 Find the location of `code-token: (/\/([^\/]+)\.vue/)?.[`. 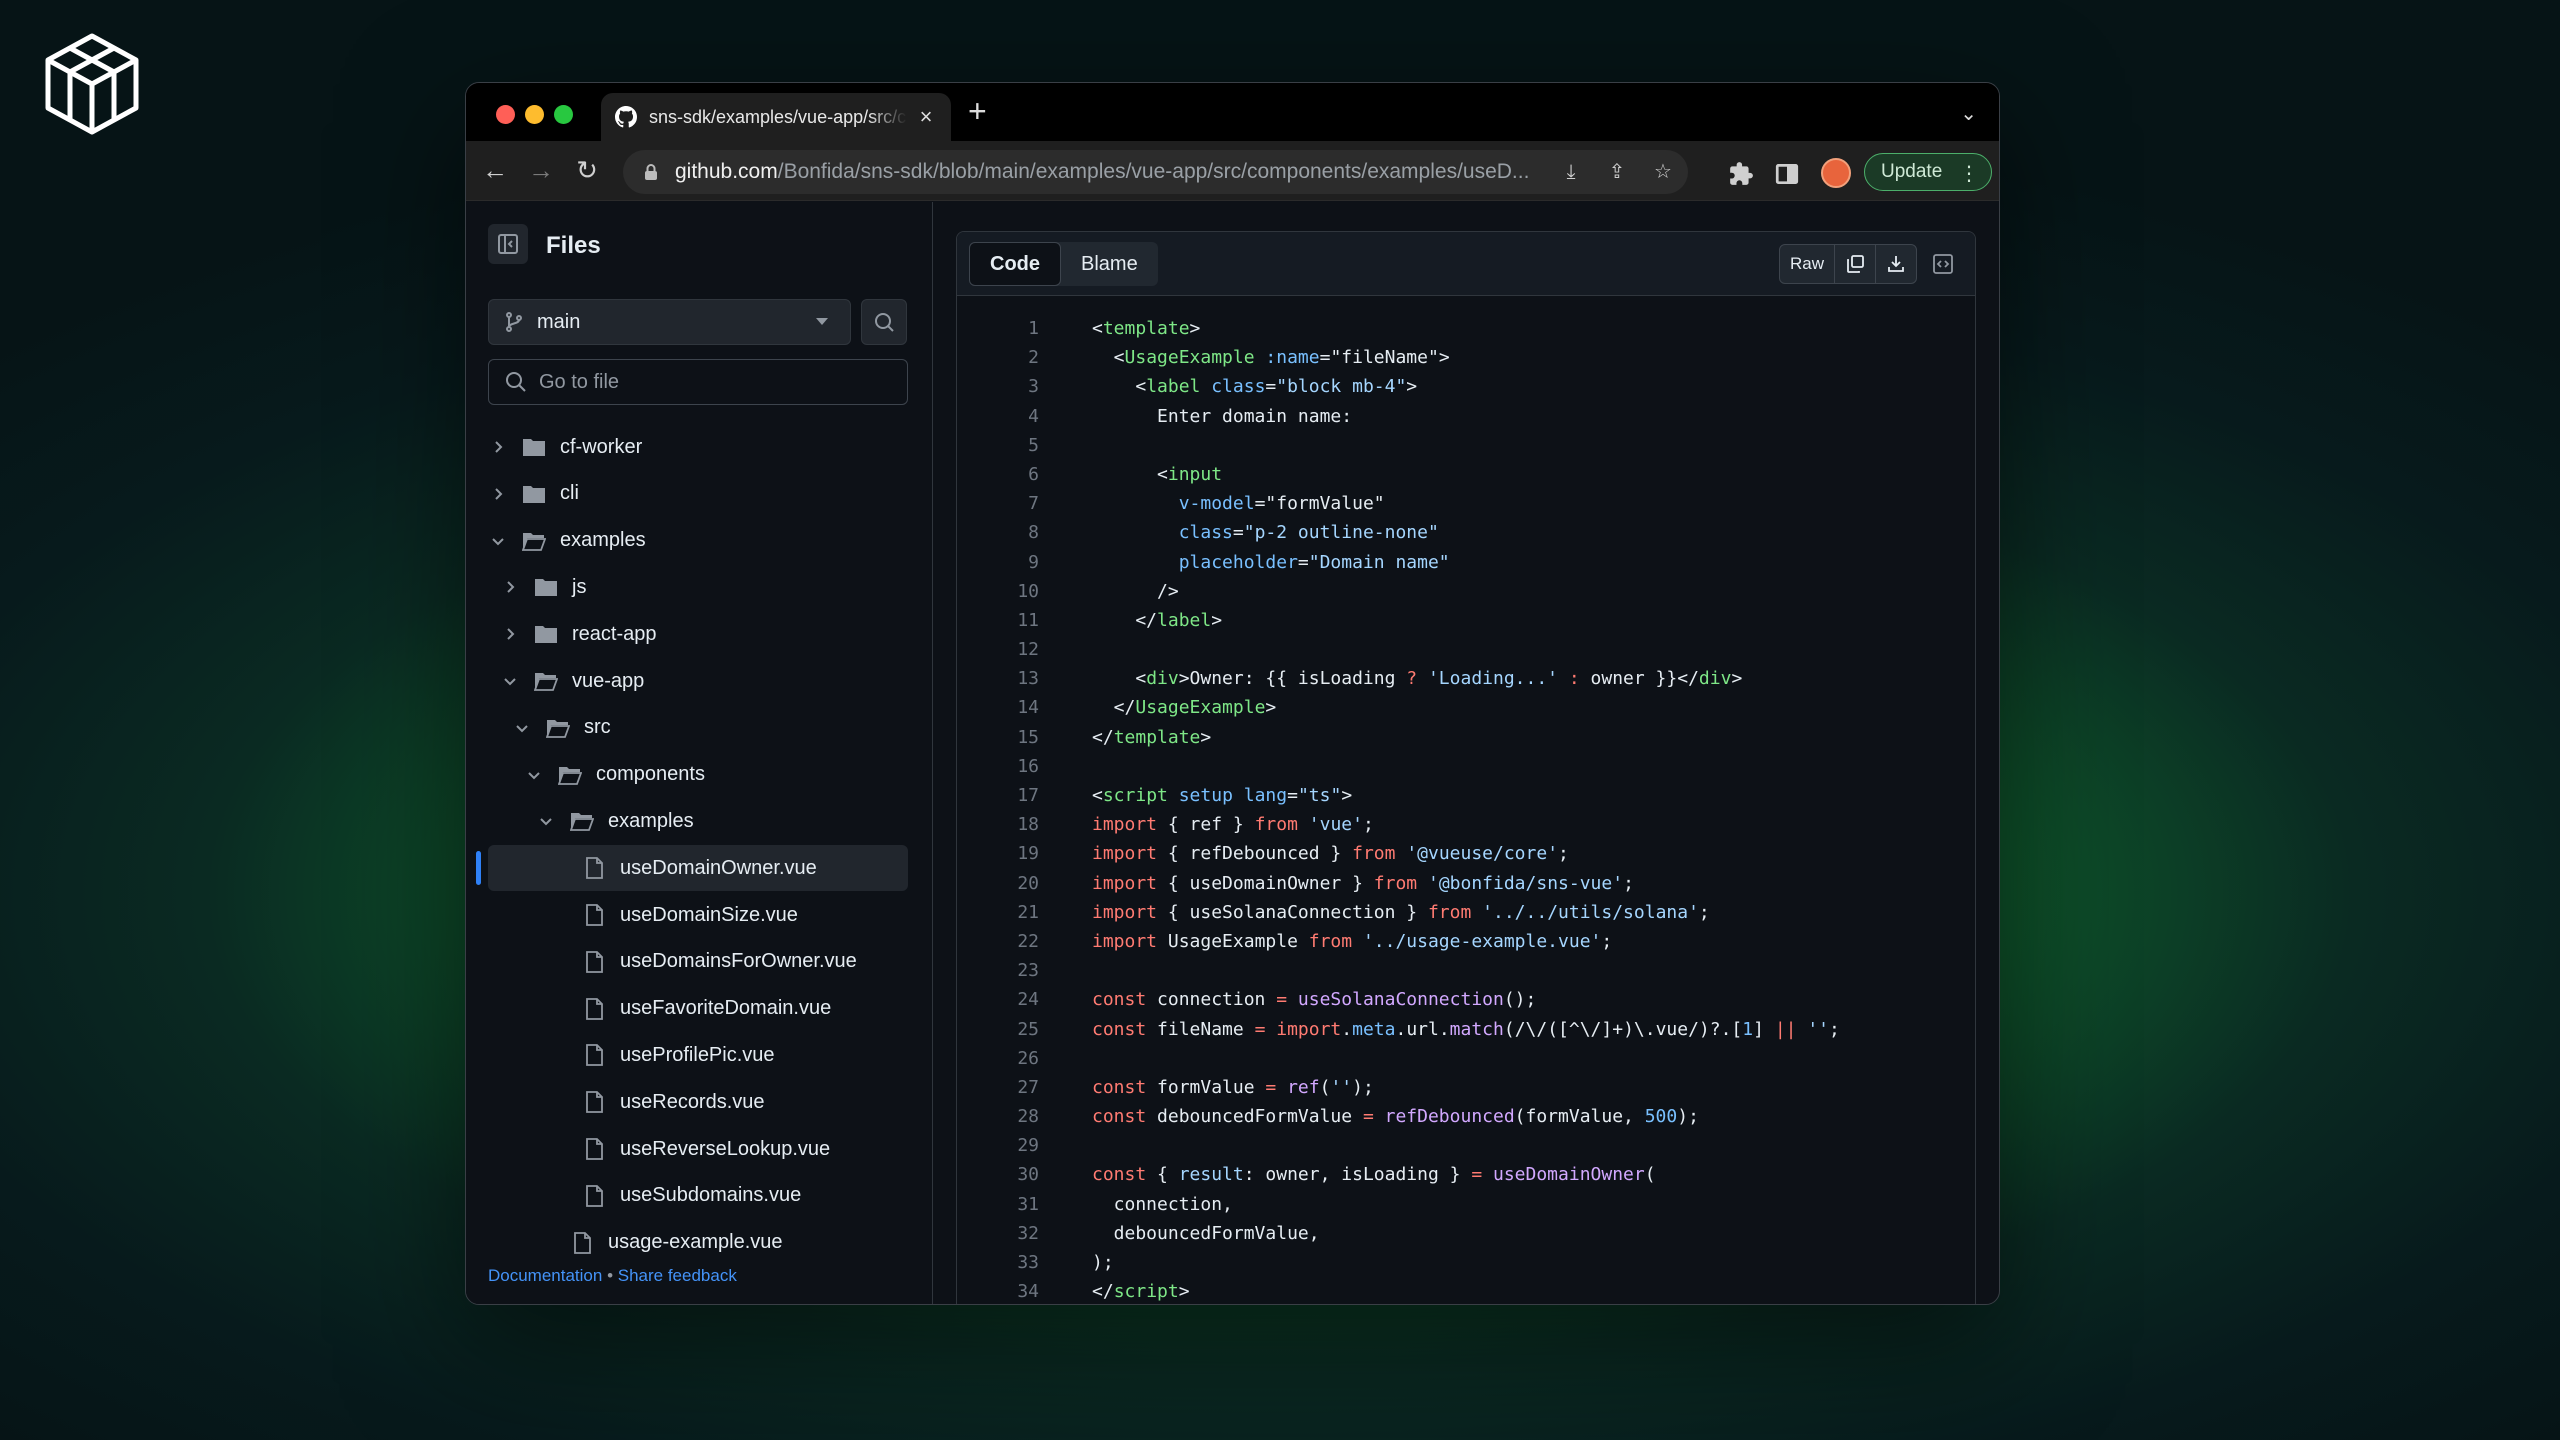

code-token: (/\/([^\/]+)\.vue/)?.[ is located at coordinates (1623, 1029).